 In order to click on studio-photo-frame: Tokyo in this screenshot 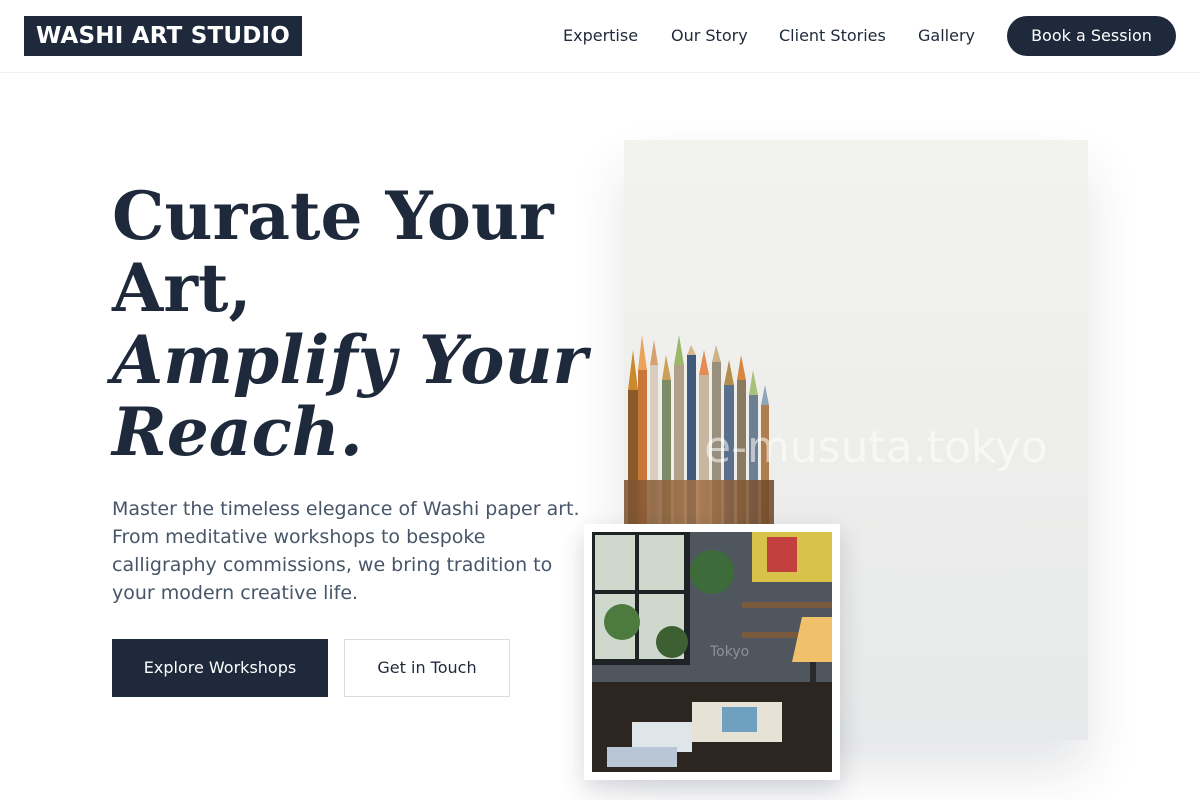, I will do `click(712, 652)`.